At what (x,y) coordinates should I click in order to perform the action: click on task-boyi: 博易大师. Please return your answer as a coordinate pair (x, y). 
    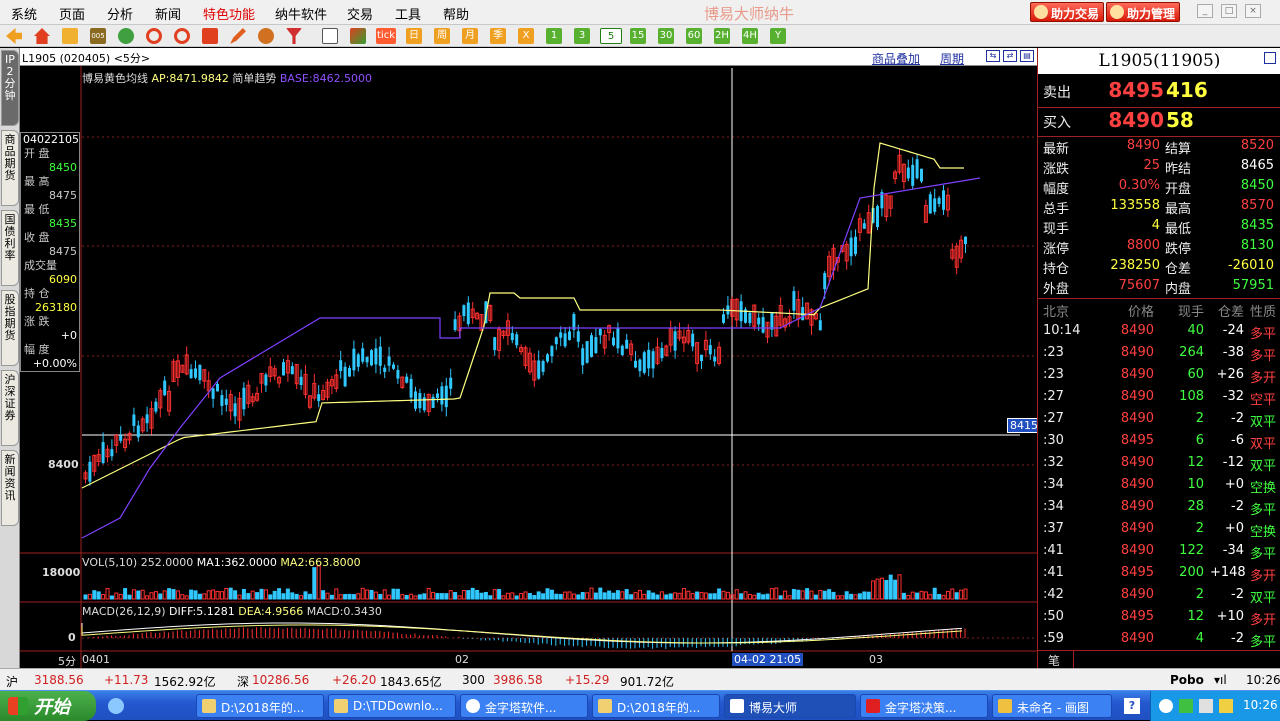
    Looking at the image, I should click on (790, 706).